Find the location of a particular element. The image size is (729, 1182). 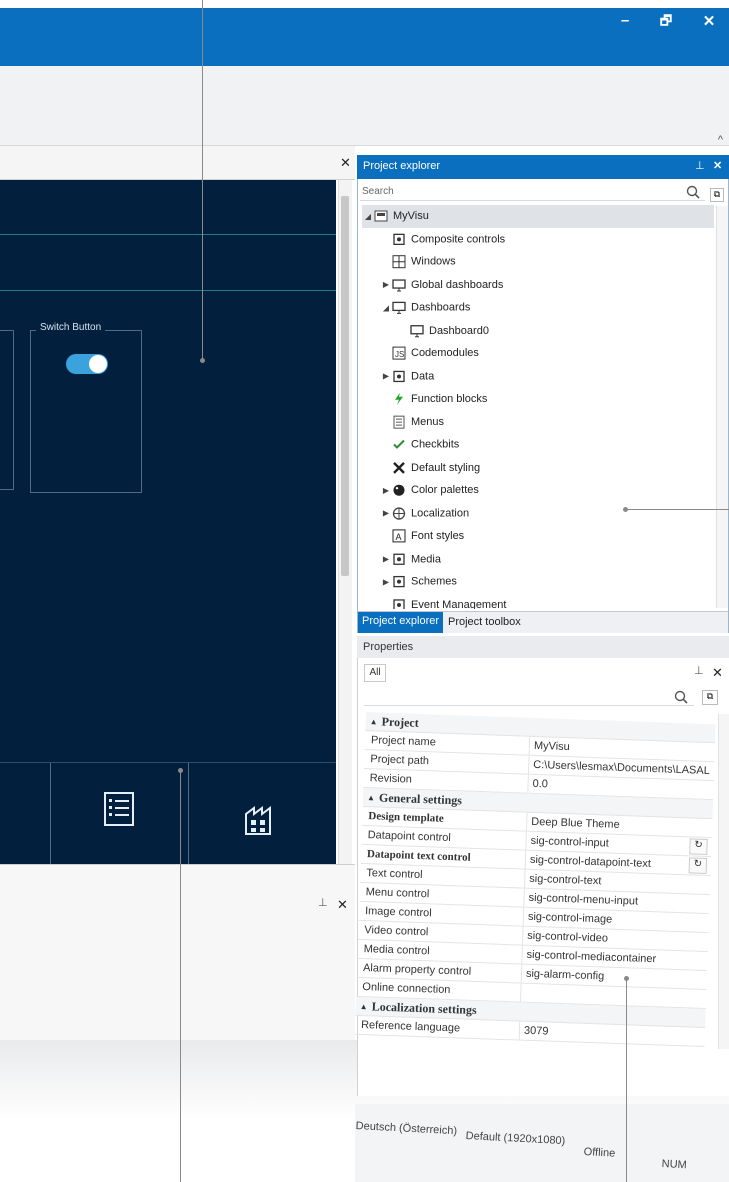

tree-item-label: Data is located at coordinates (423, 376).